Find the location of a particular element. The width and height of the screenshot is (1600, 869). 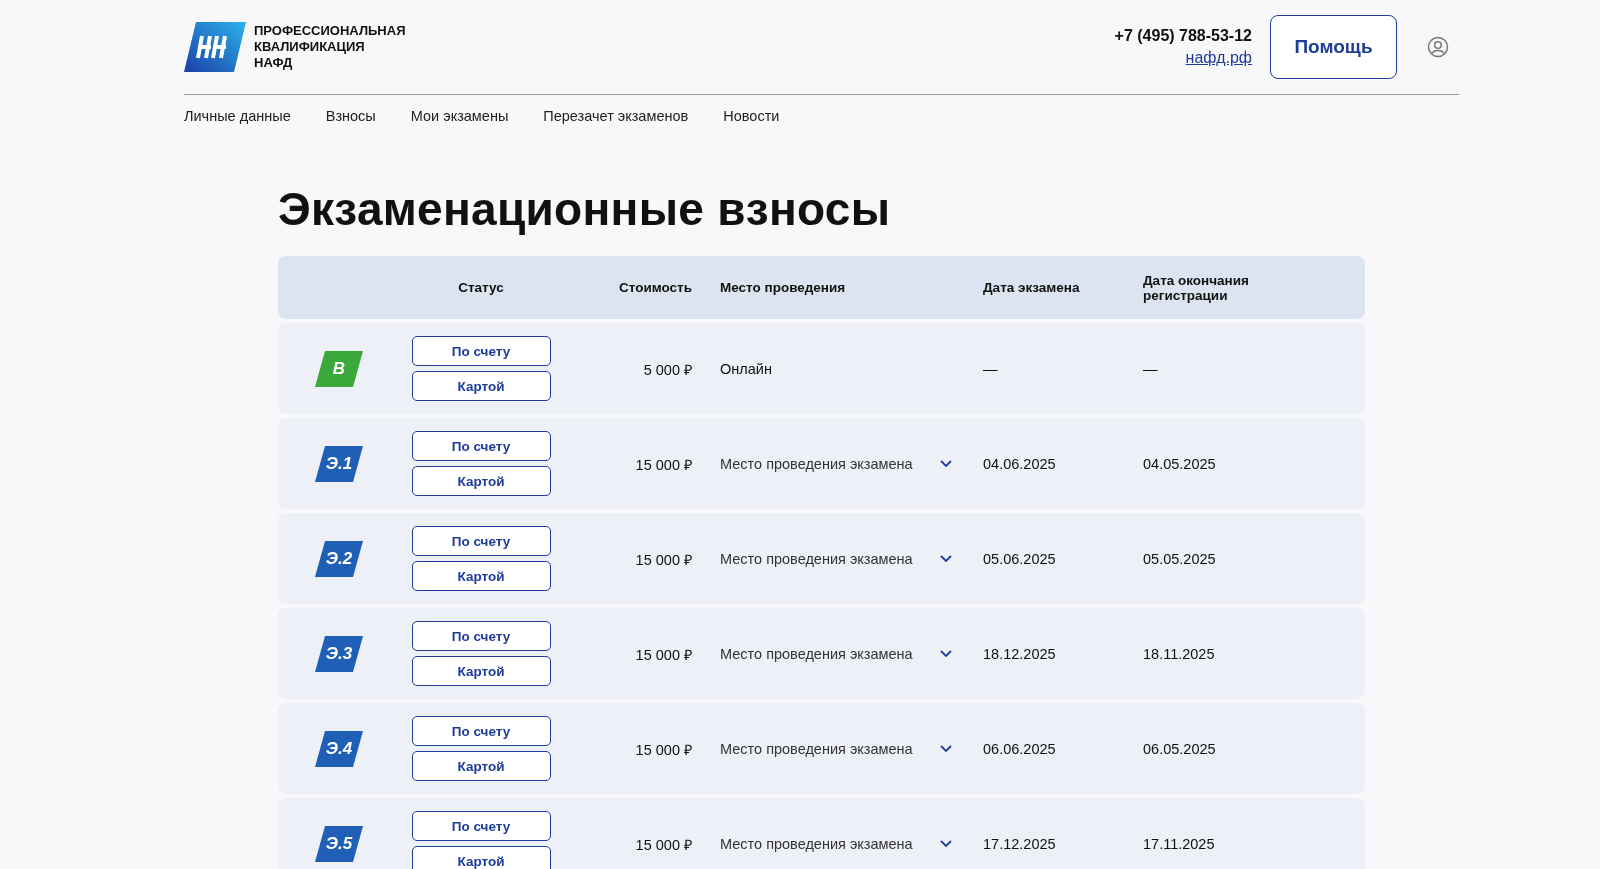

exam-date: 04.06.2025 is located at coordinates (1019, 463).